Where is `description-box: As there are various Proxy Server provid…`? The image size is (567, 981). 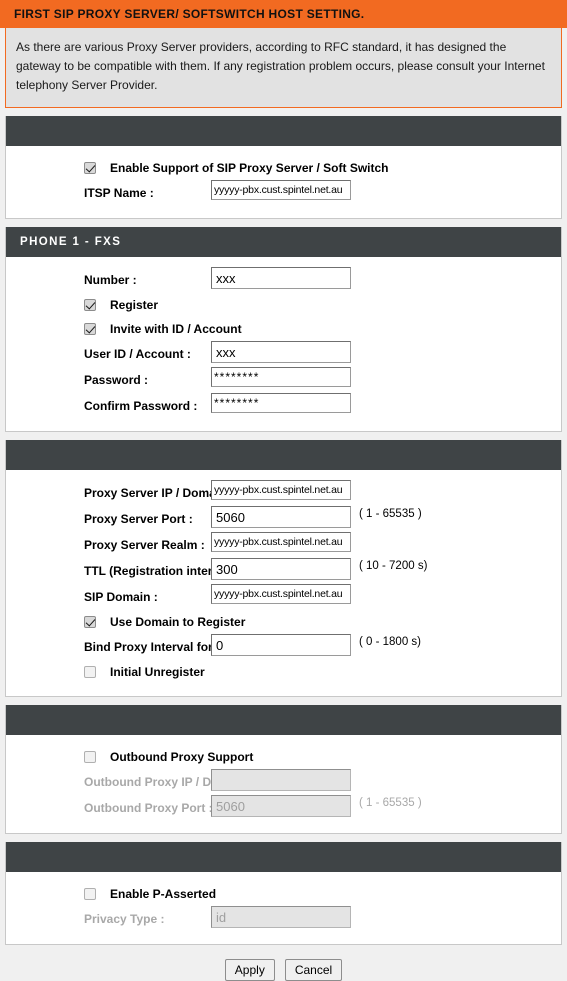 description-box: As there are various Proxy Server provid… is located at coordinates (283, 68).